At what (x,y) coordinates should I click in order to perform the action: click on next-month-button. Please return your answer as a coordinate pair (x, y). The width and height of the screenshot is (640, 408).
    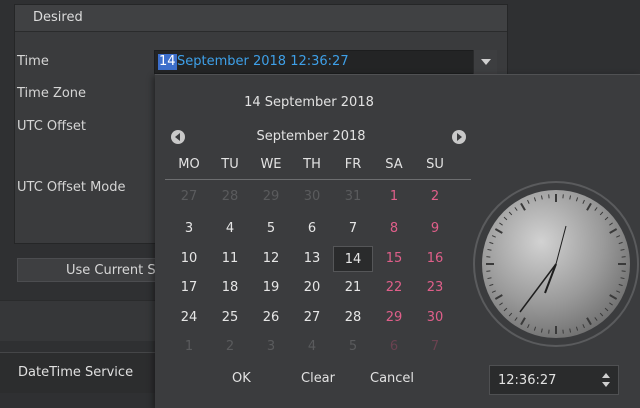
    Looking at the image, I should click on (459, 137).